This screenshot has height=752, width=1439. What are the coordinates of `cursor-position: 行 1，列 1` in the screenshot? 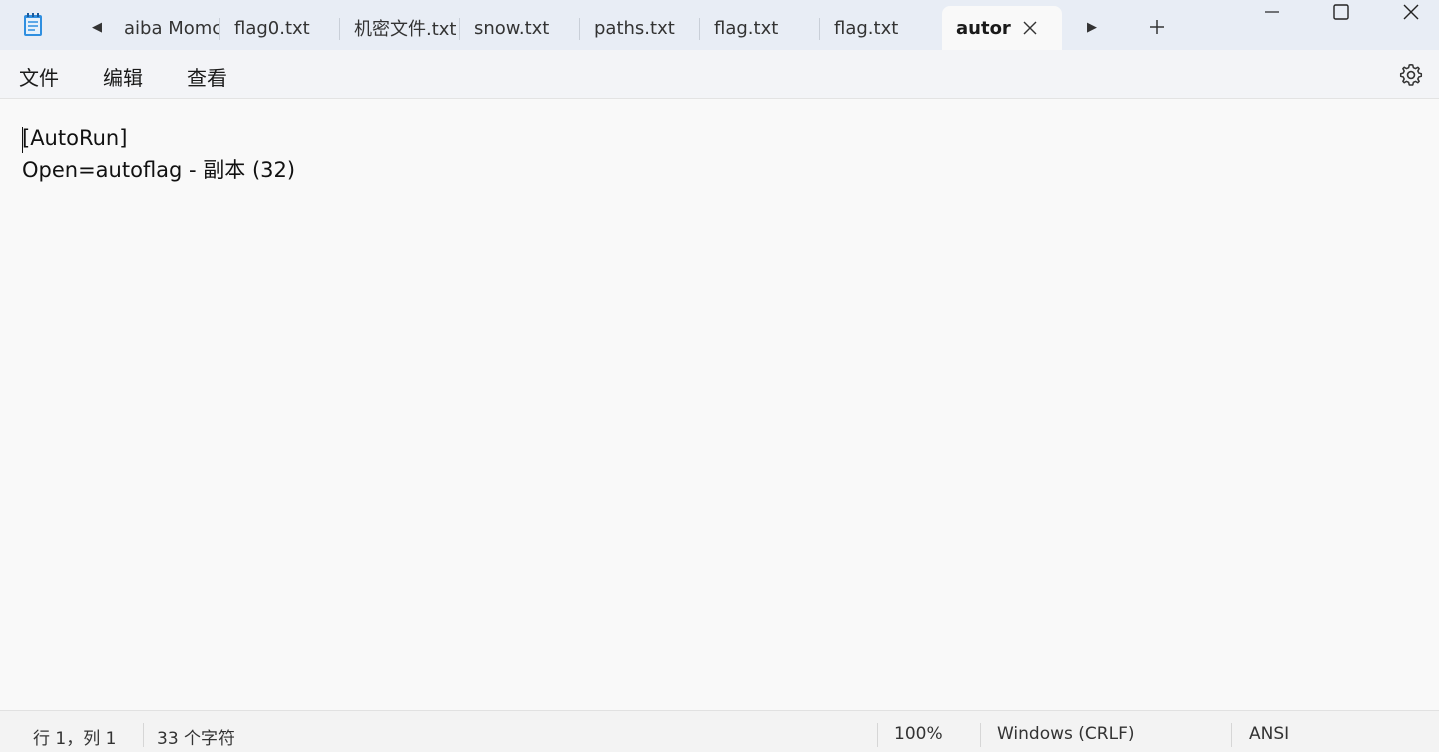 It's located at (75, 739).